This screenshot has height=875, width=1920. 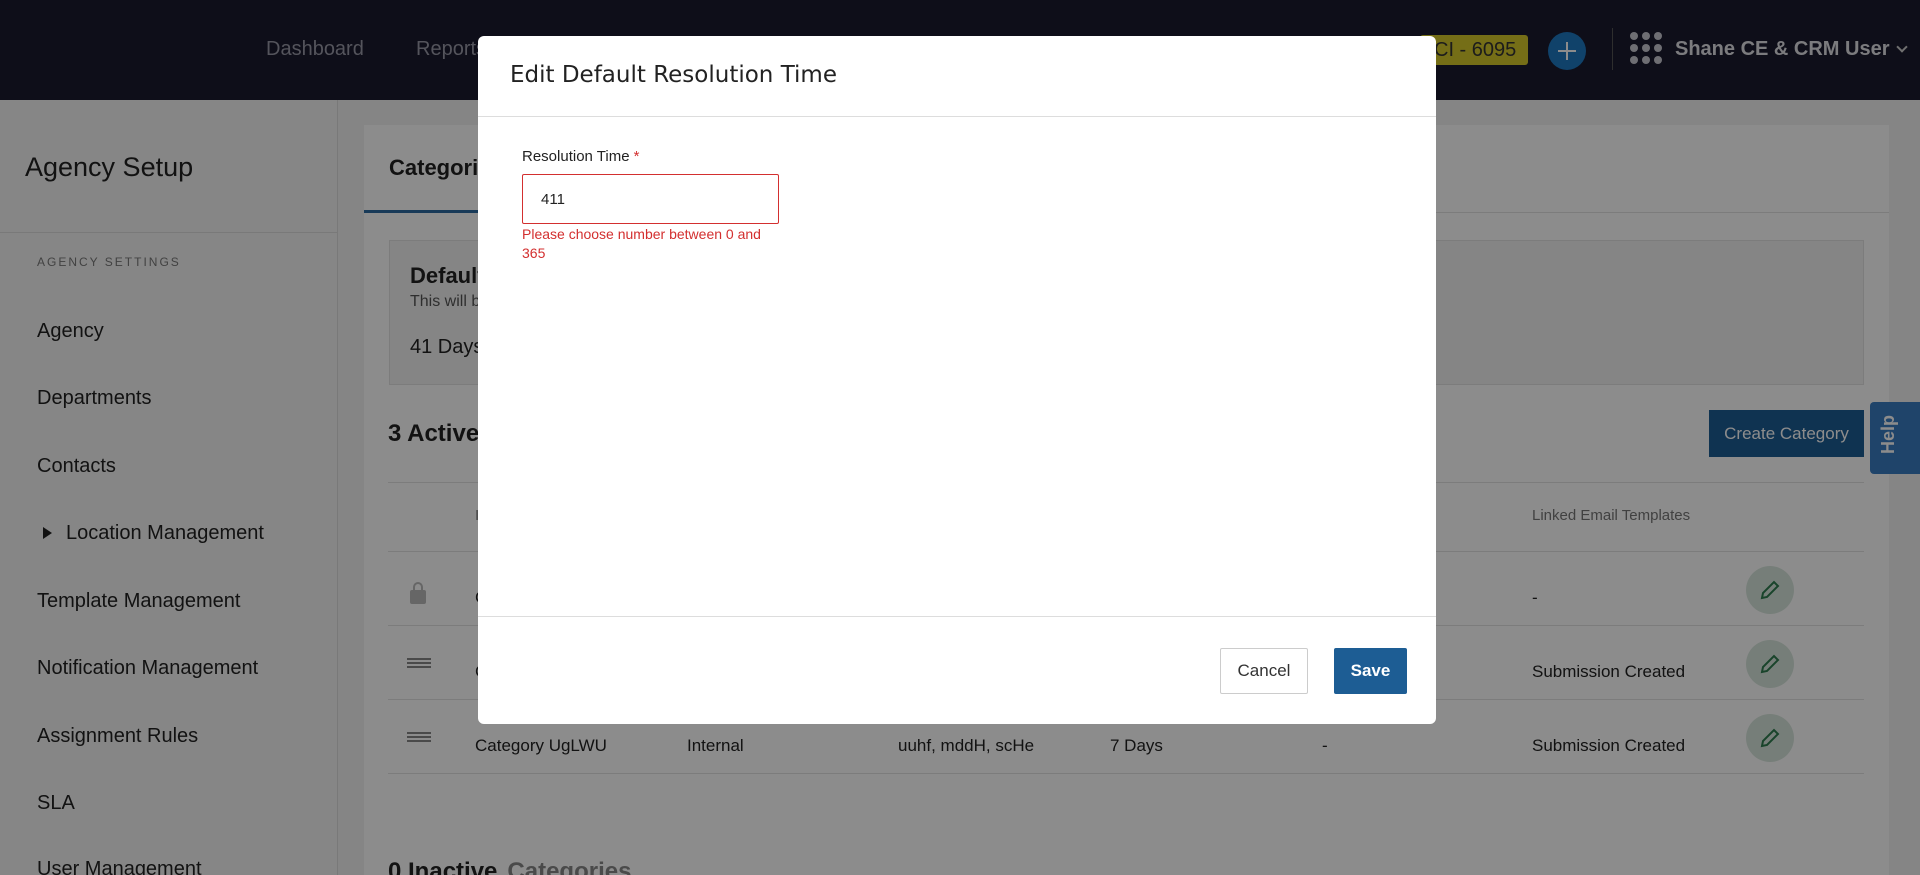 I want to click on required-mark: *, so click(x=636, y=156).